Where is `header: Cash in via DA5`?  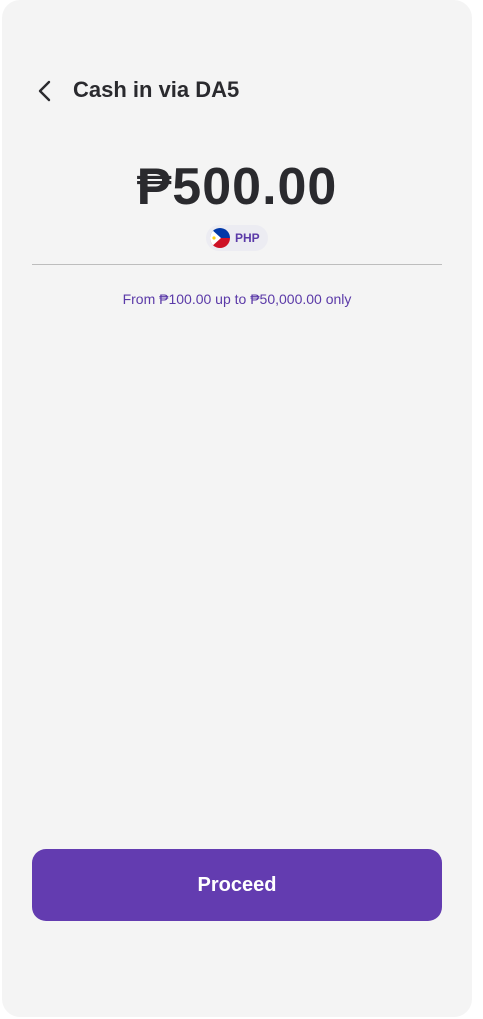
header: Cash in via DA5 is located at coordinates (237, 90).